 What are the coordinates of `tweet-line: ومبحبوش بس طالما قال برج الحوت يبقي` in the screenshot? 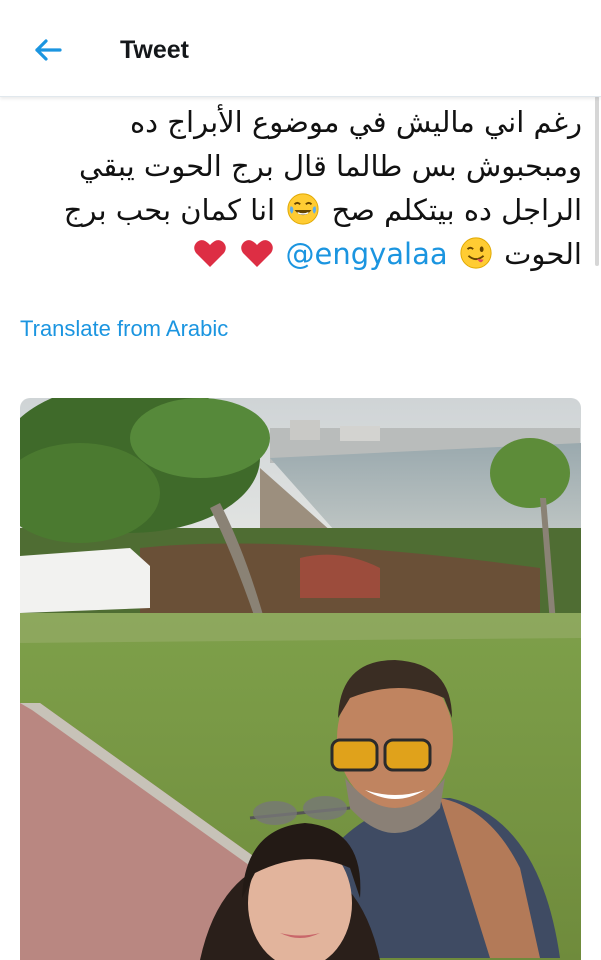 It's located at (298, 166).